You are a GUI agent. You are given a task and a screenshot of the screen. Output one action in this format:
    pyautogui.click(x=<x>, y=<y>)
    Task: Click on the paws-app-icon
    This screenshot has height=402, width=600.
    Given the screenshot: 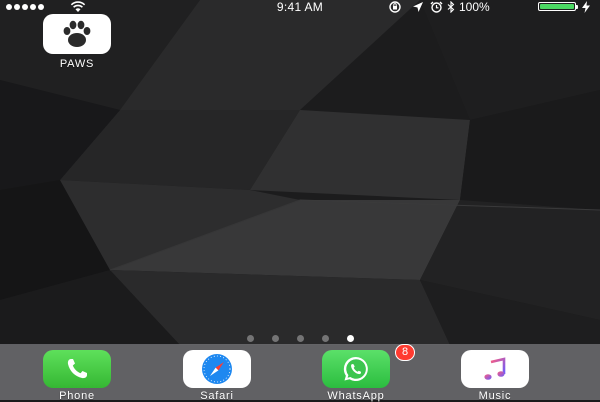 What is the action you would take?
    pyautogui.click(x=77, y=34)
    